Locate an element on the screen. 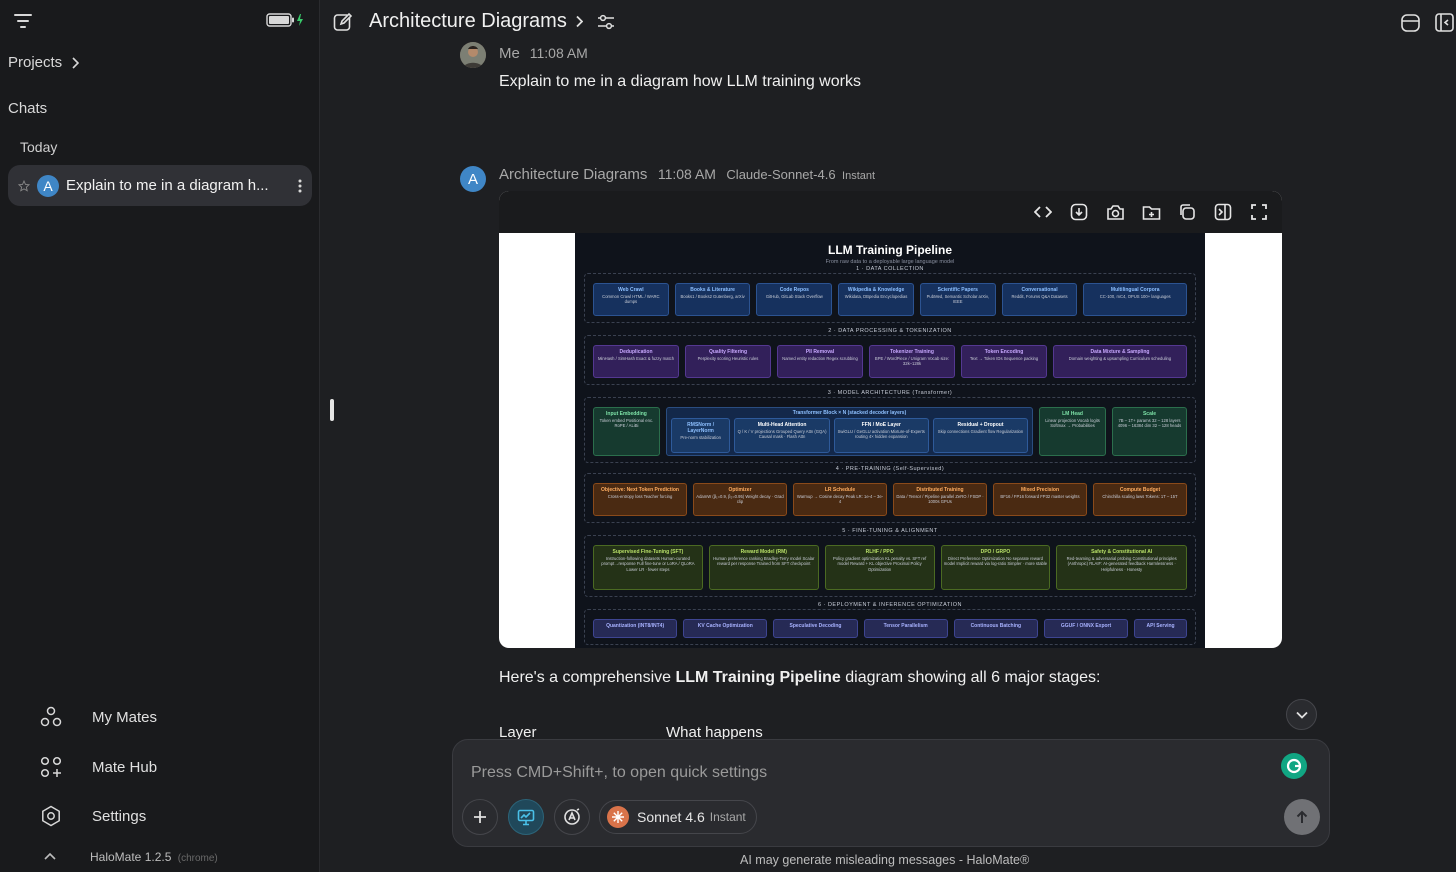 This screenshot has height=872, width=1456. add-button is located at coordinates (480, 817).